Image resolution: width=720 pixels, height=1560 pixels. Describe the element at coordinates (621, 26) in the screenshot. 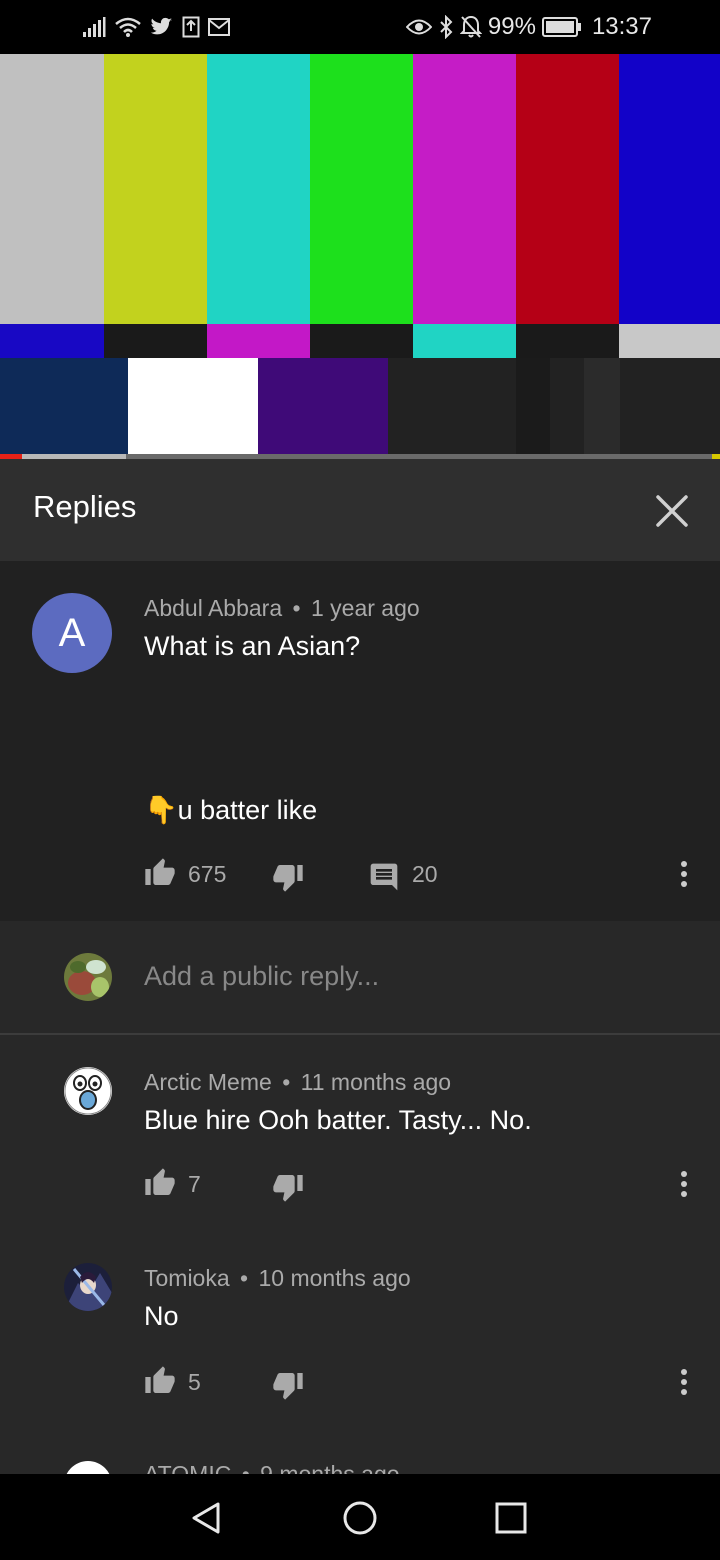

I see `clock: 13:37` at that location.